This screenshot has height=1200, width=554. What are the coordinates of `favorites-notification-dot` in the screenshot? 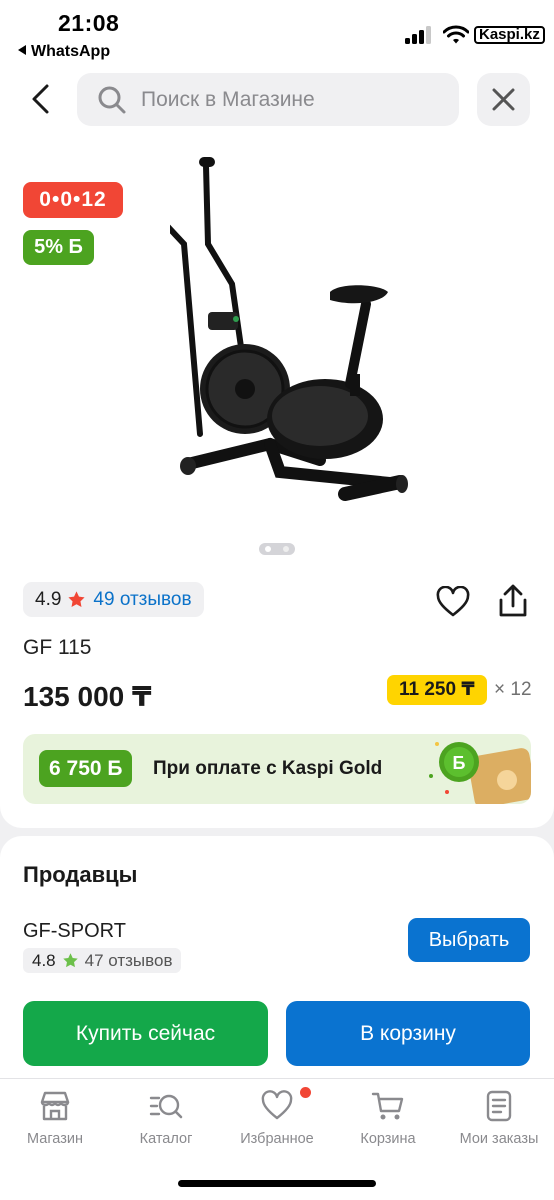 It's located at (305, 1092).